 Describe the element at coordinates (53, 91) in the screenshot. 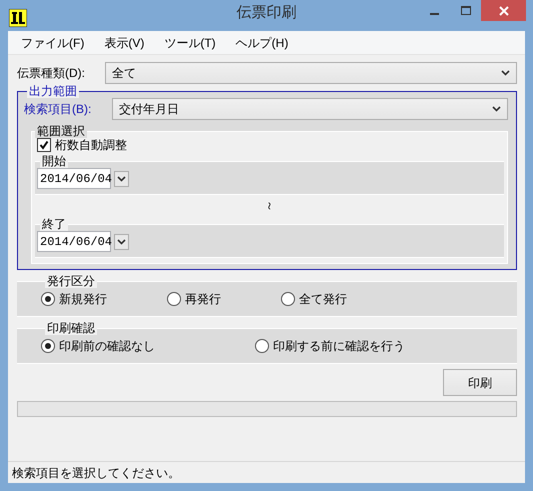

I see `group-label: 出力範囲` at that location.